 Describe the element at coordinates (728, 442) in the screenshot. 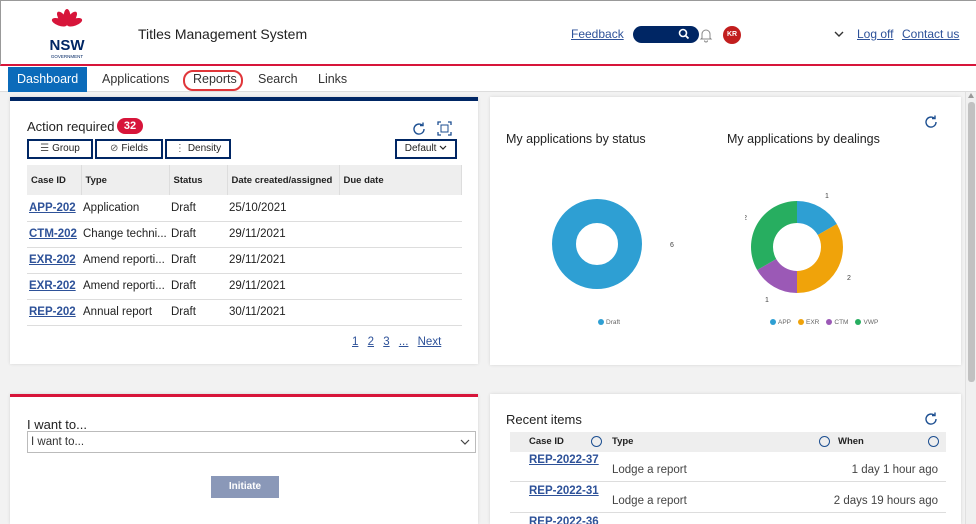

I see `recent-items-header: Case ID Type When` at that location.